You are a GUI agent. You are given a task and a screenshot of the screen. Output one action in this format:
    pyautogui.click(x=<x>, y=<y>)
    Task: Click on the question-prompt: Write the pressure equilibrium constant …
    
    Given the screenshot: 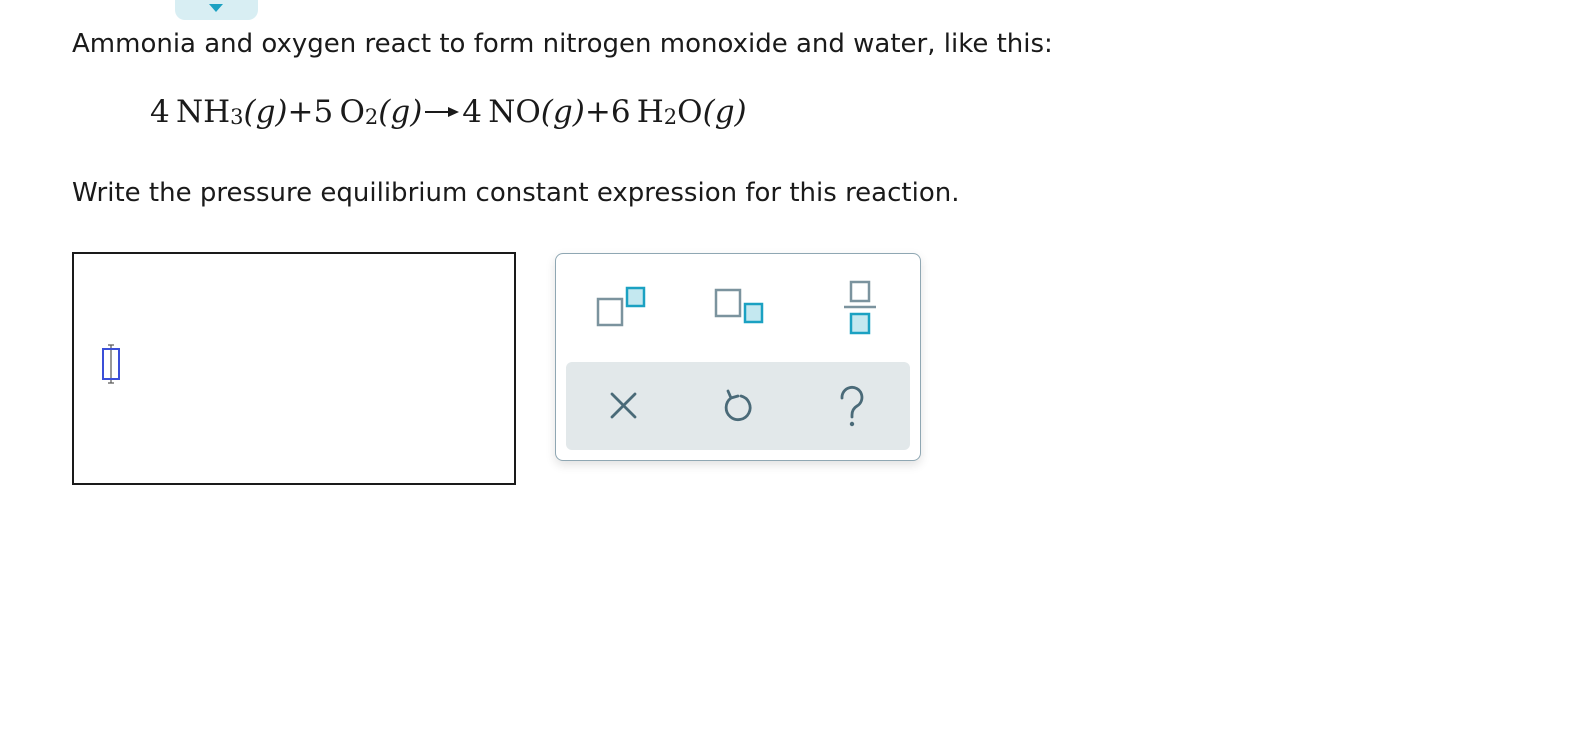 What is the action you would take?
    pyautogui.click(x=516, y=193)
    